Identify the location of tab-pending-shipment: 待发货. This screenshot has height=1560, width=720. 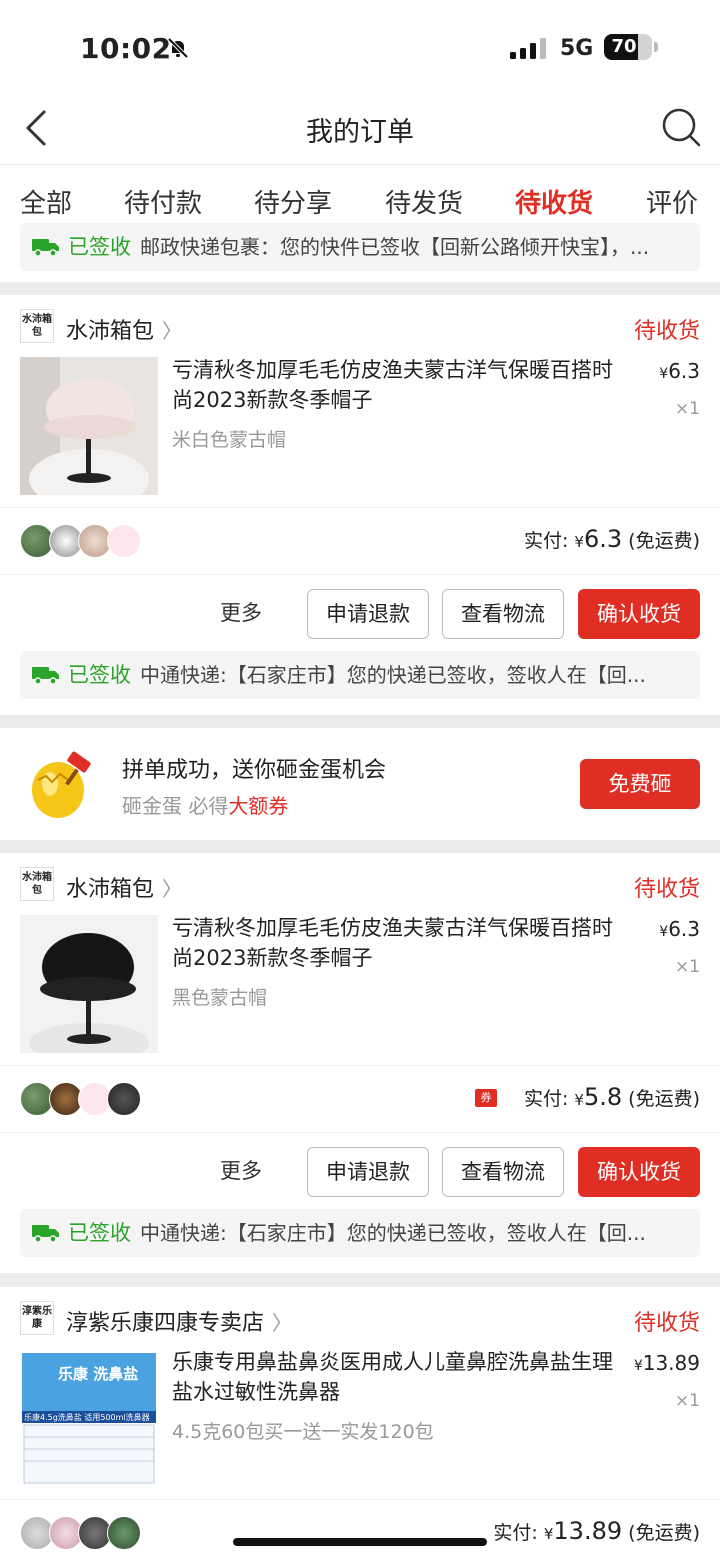
(424, 201).